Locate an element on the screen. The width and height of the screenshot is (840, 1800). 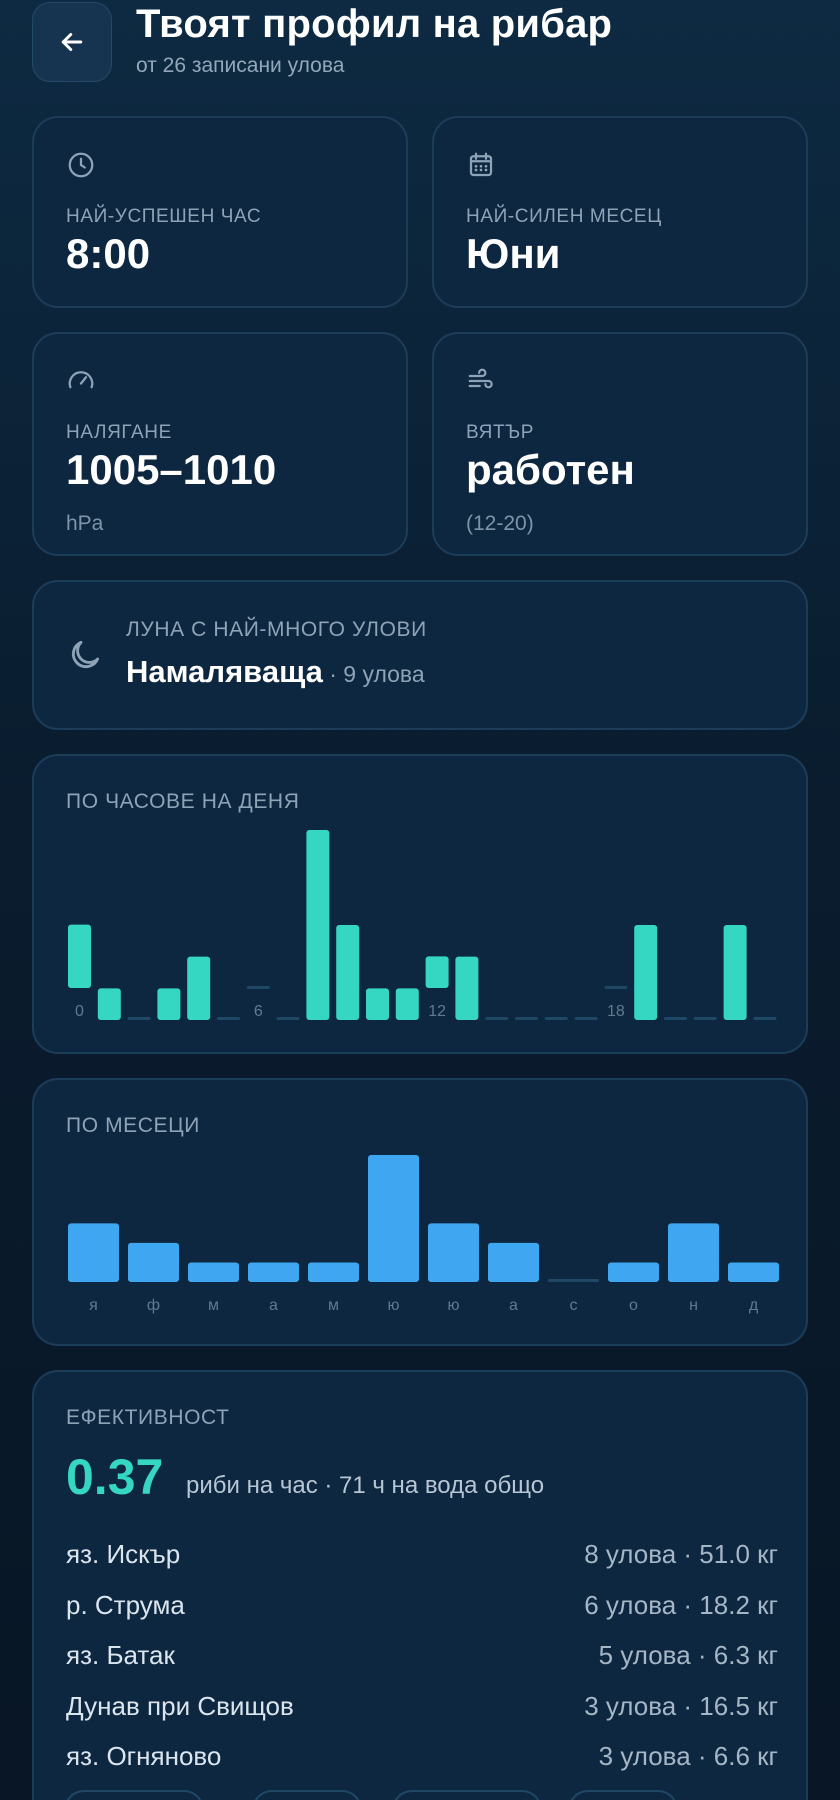
moon-value: Намаляваща · 9 улова is located at coordinates (275, 672).